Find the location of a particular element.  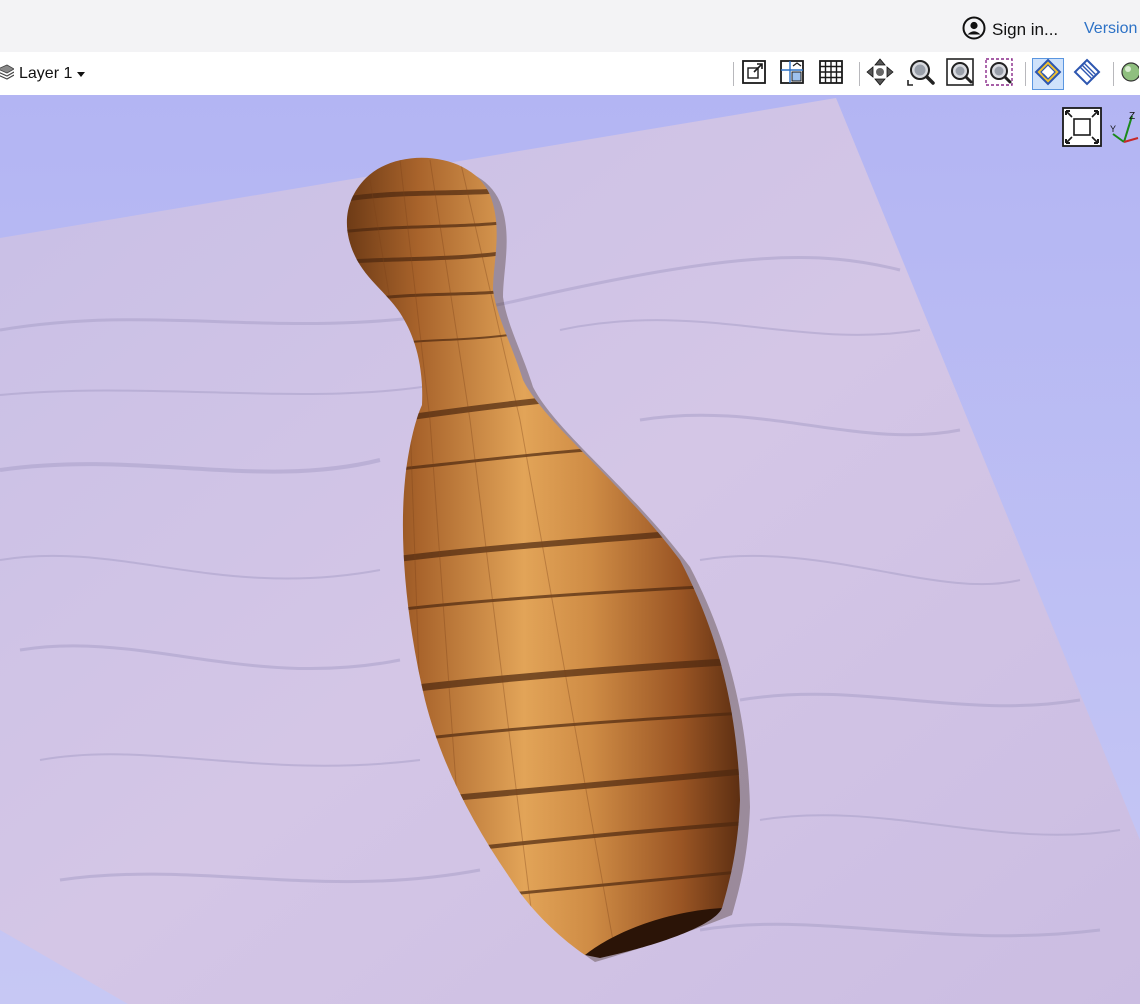

layer-dropdown: Layer 1 is located at coordinates (43, 74).